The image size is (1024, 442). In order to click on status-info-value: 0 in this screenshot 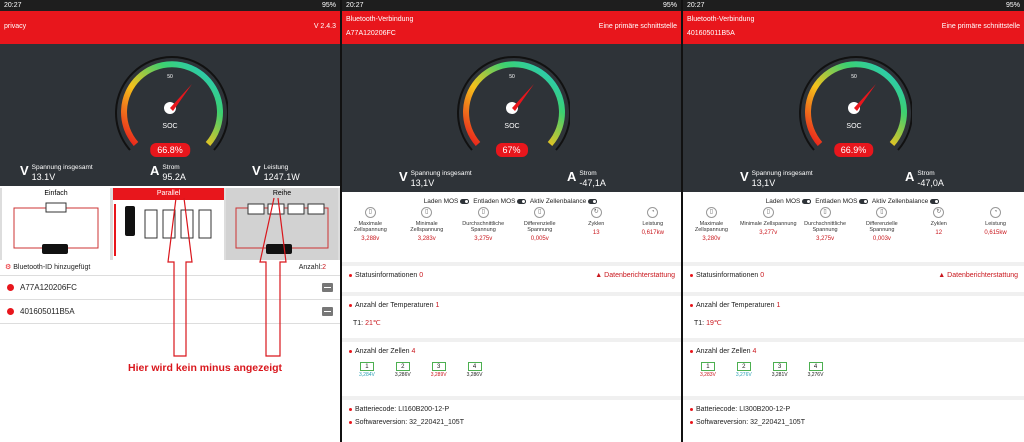, I will do `click(762, 275)`.